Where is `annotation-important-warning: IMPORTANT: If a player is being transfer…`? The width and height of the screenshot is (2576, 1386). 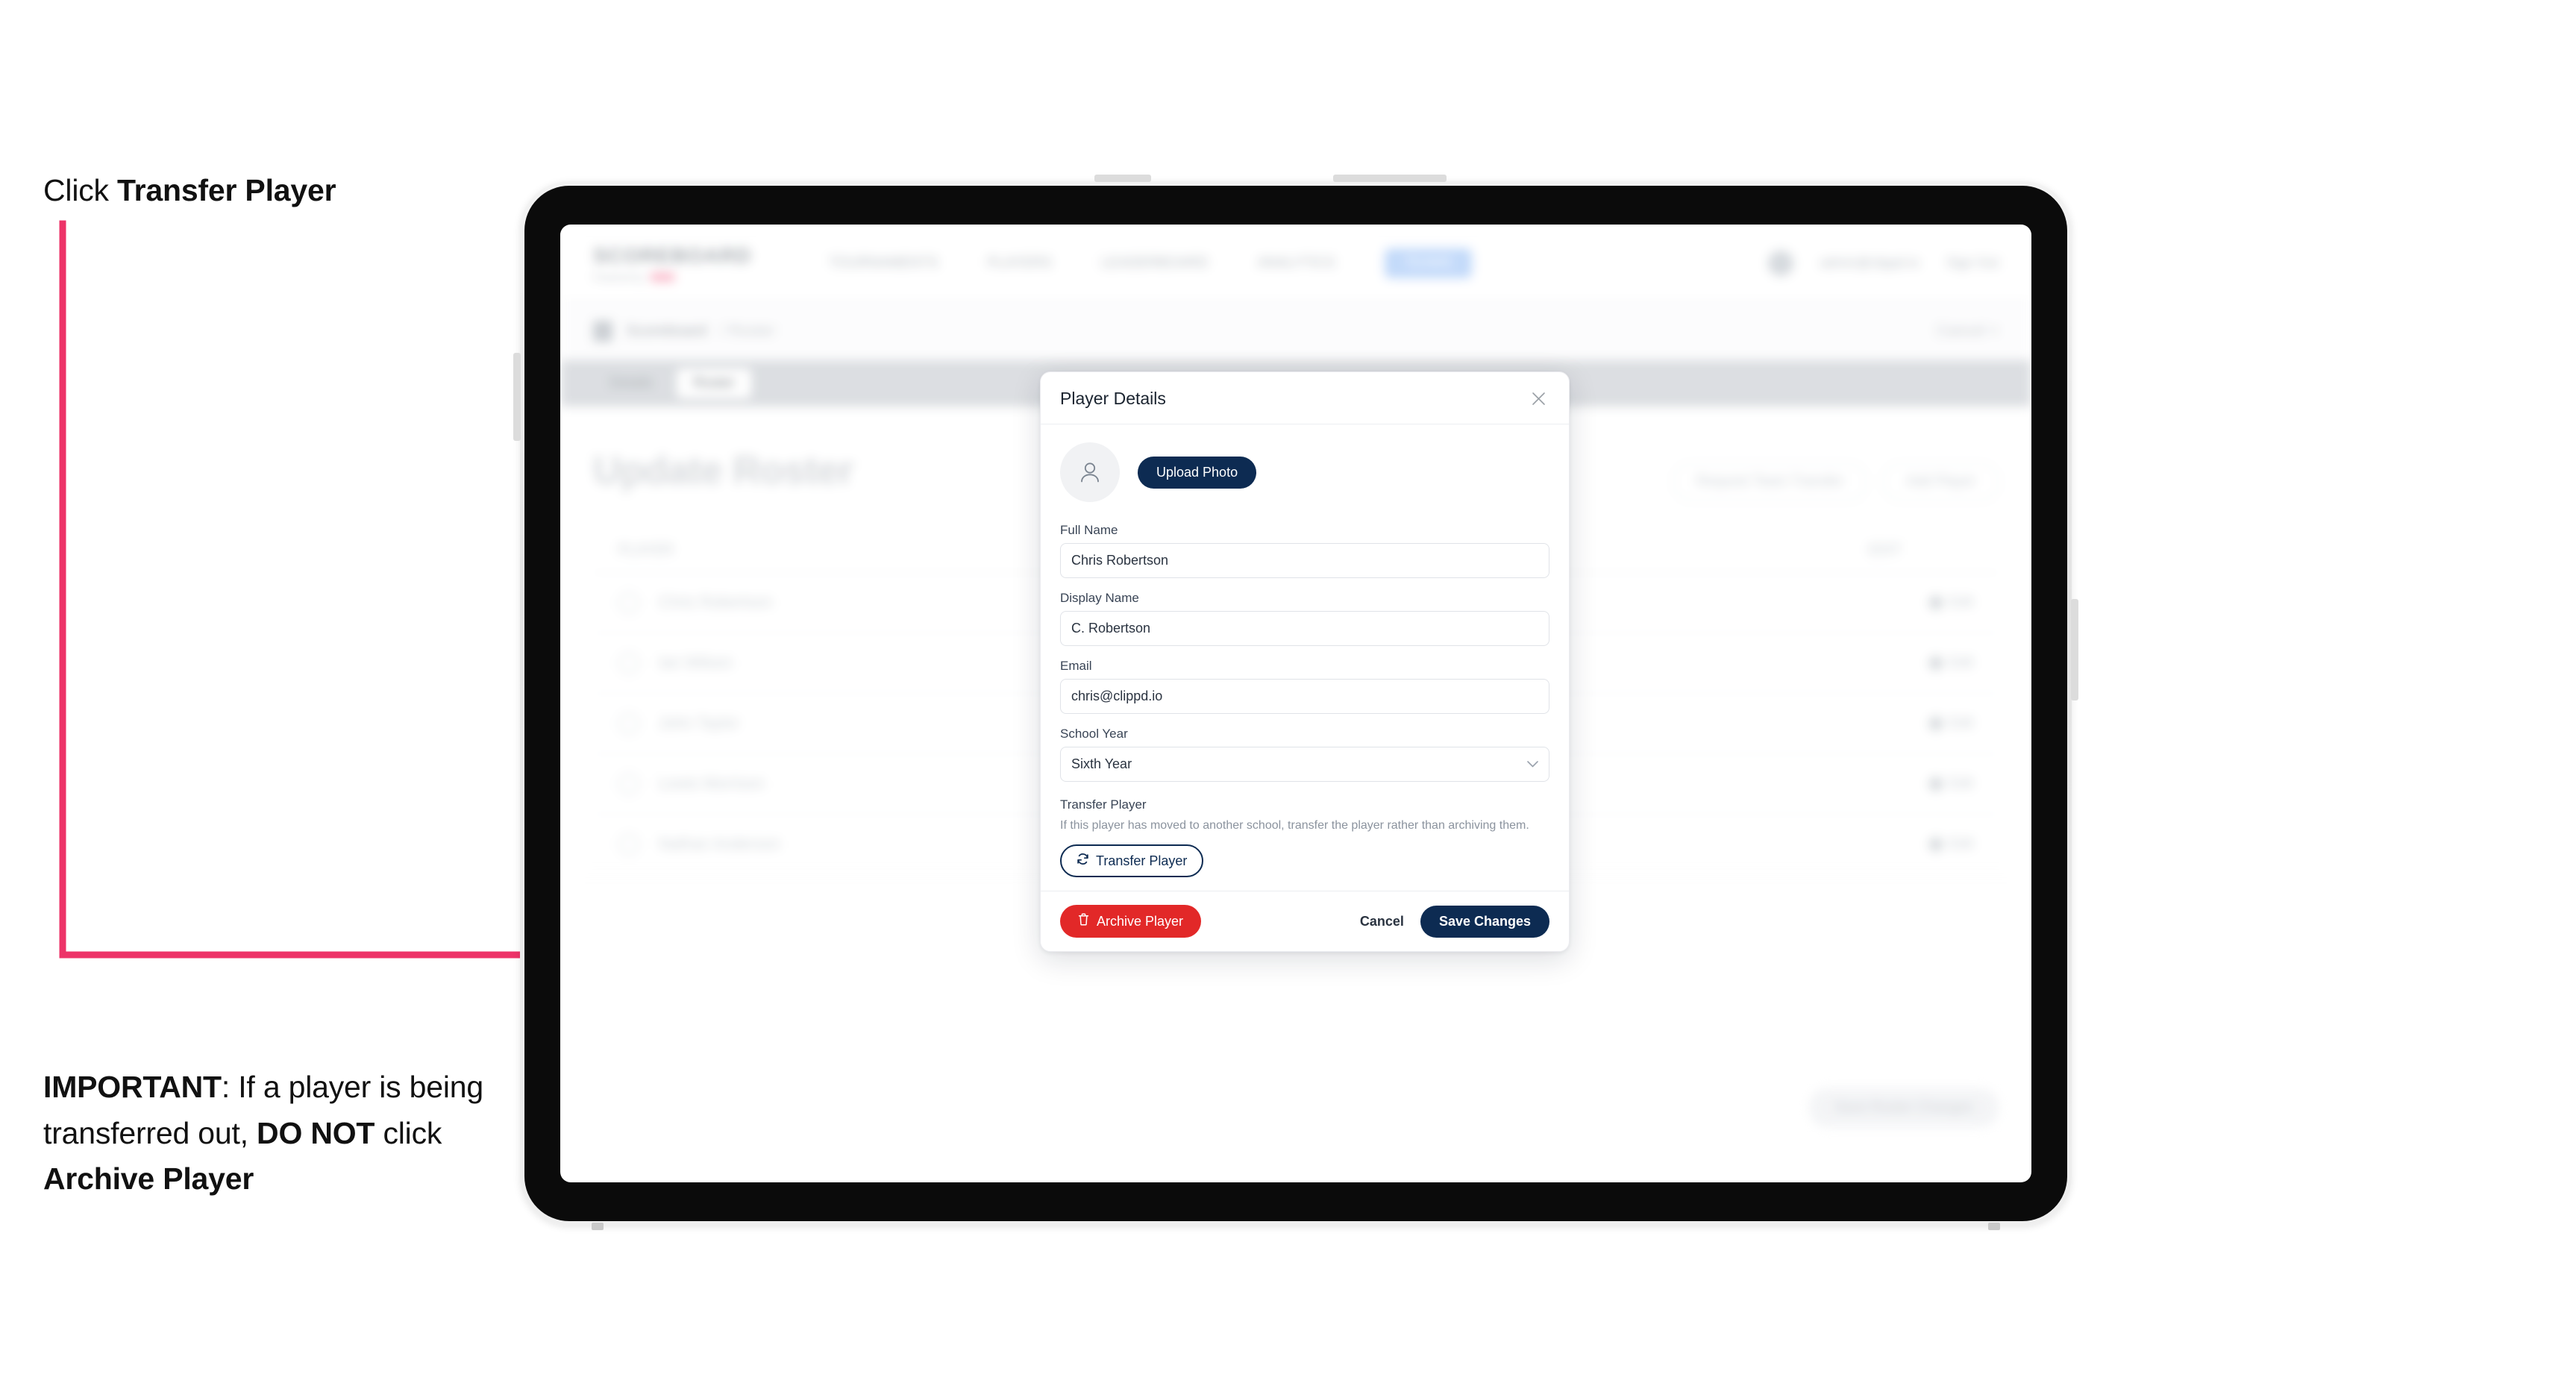
annotation-important-warning: IMPORTANT: If a player is being transfer… is located at coordinates (267, 1133).